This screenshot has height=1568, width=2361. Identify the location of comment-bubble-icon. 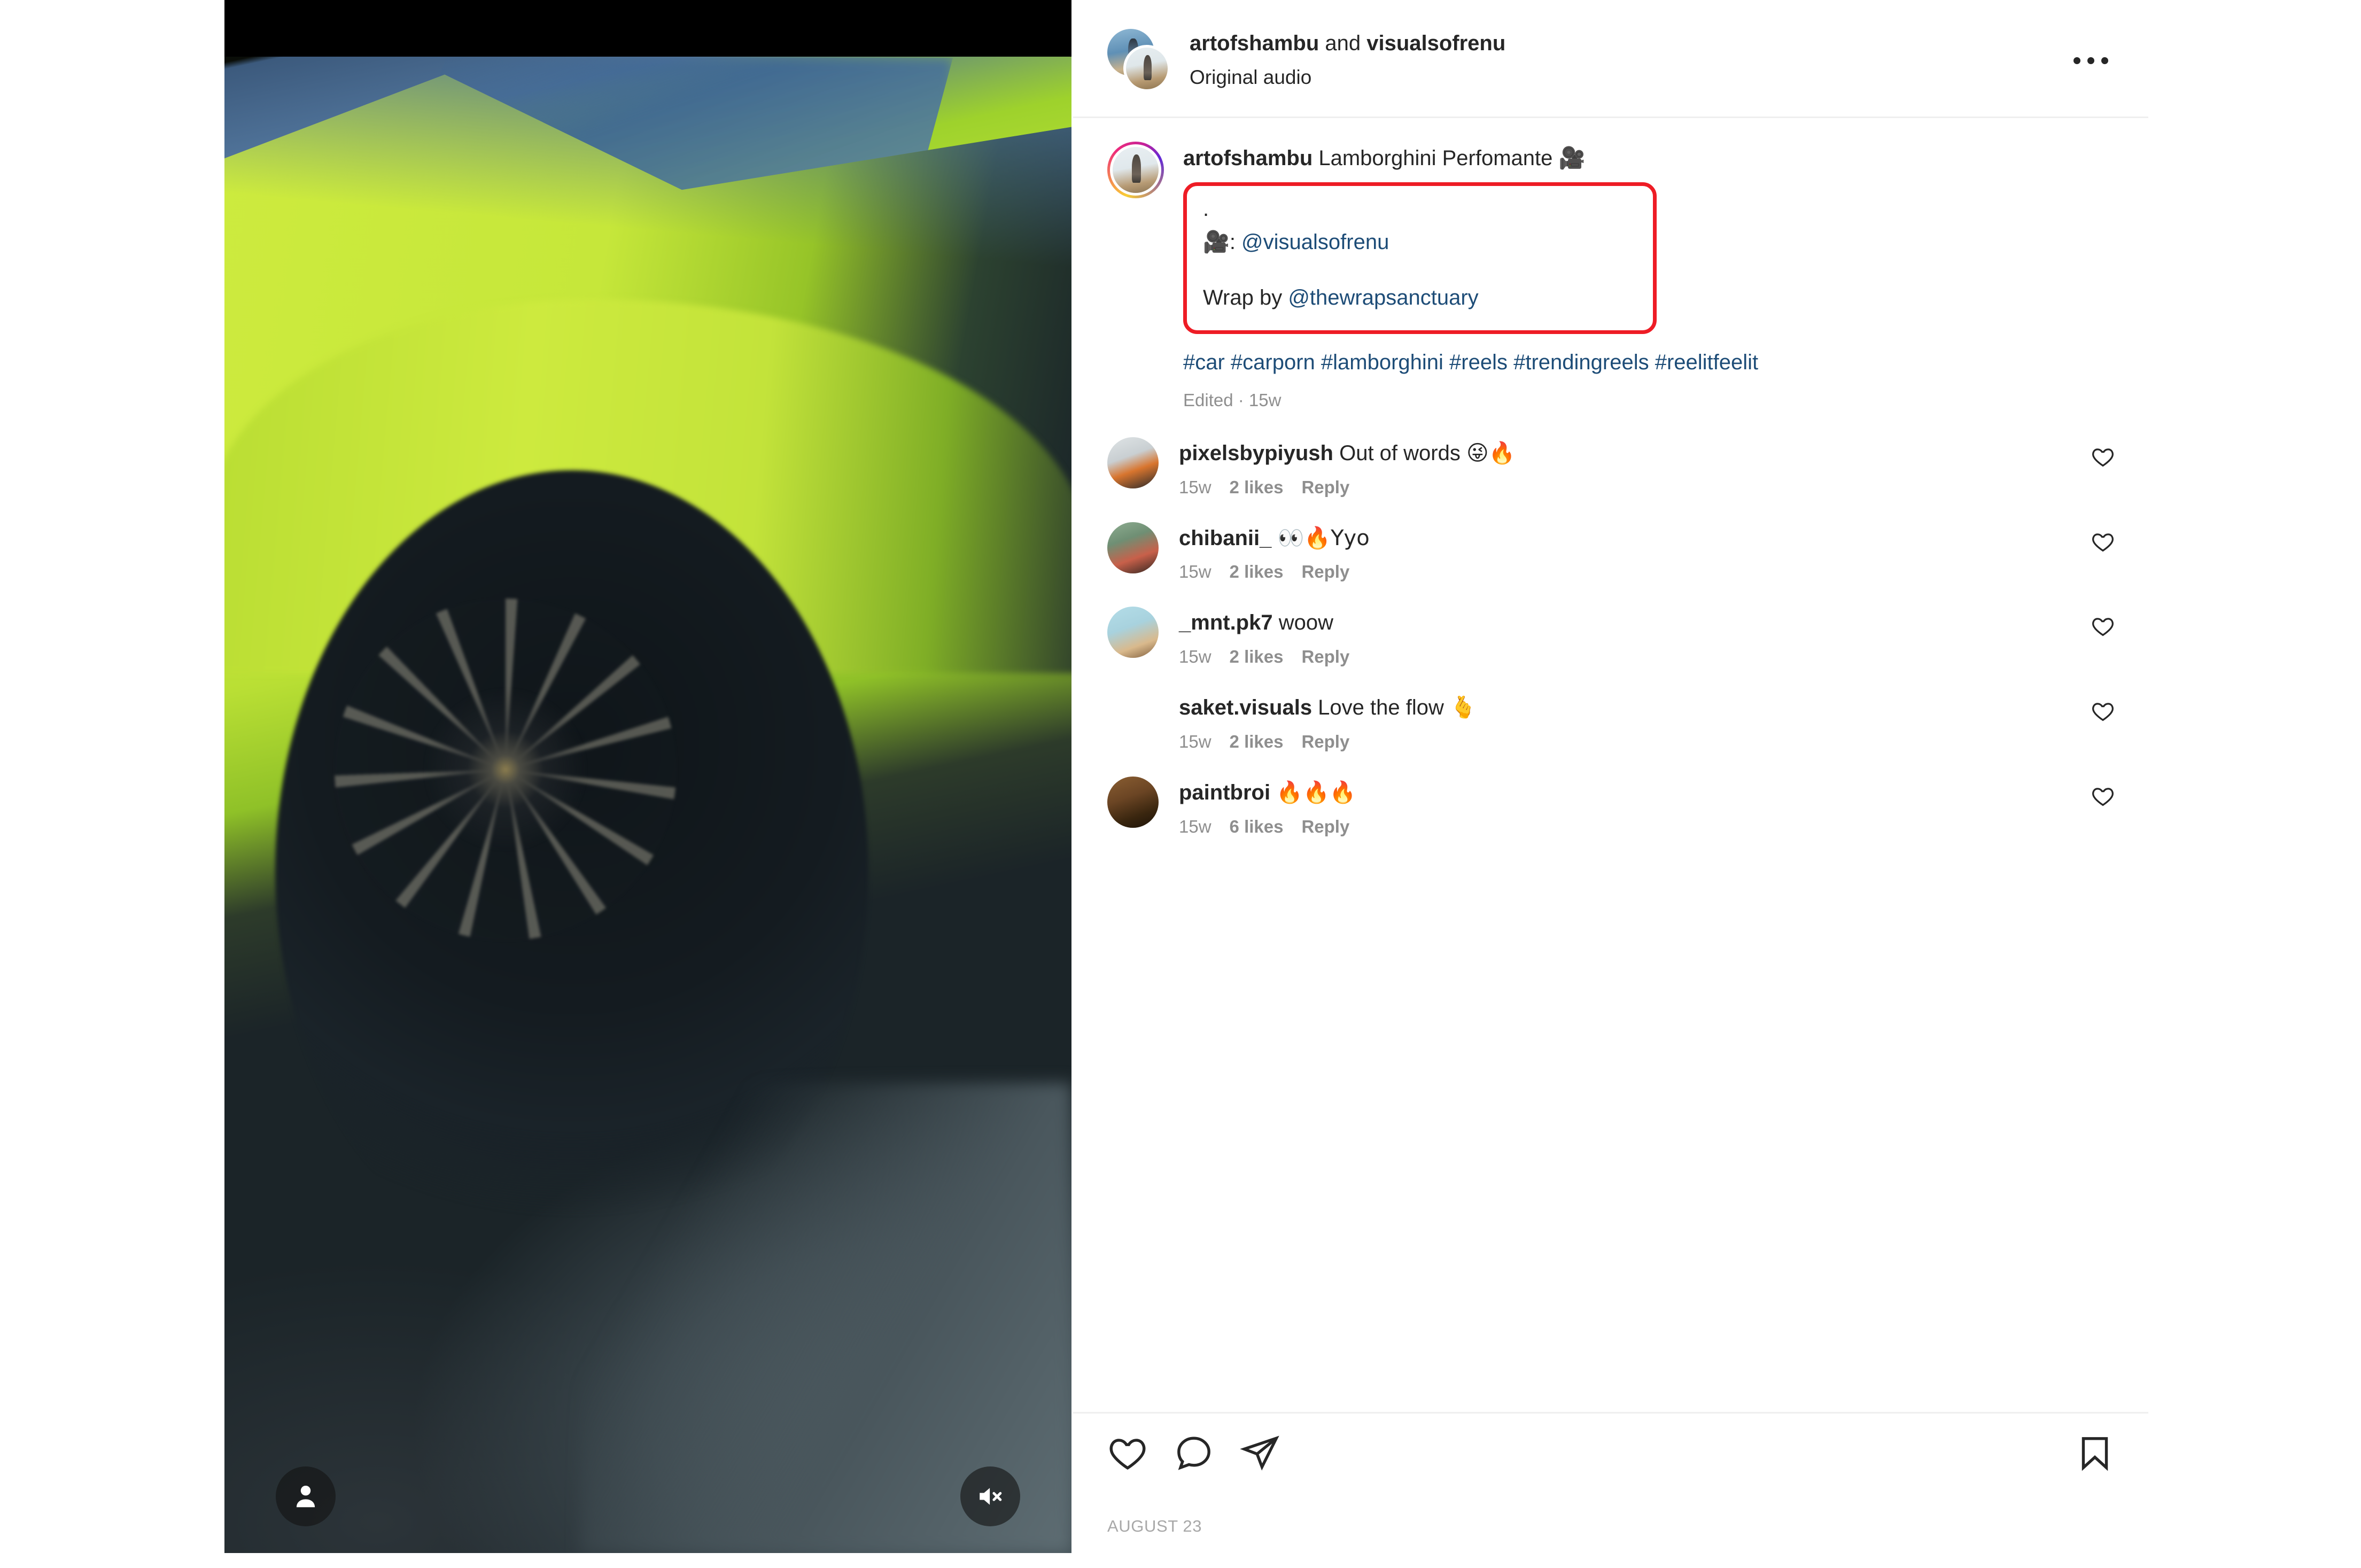
(1194, 1454).